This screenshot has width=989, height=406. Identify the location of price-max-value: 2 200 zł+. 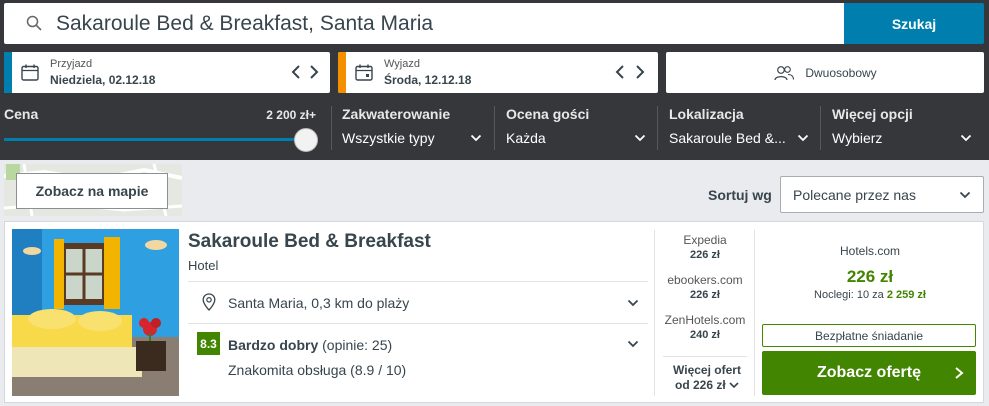
(291, 115).